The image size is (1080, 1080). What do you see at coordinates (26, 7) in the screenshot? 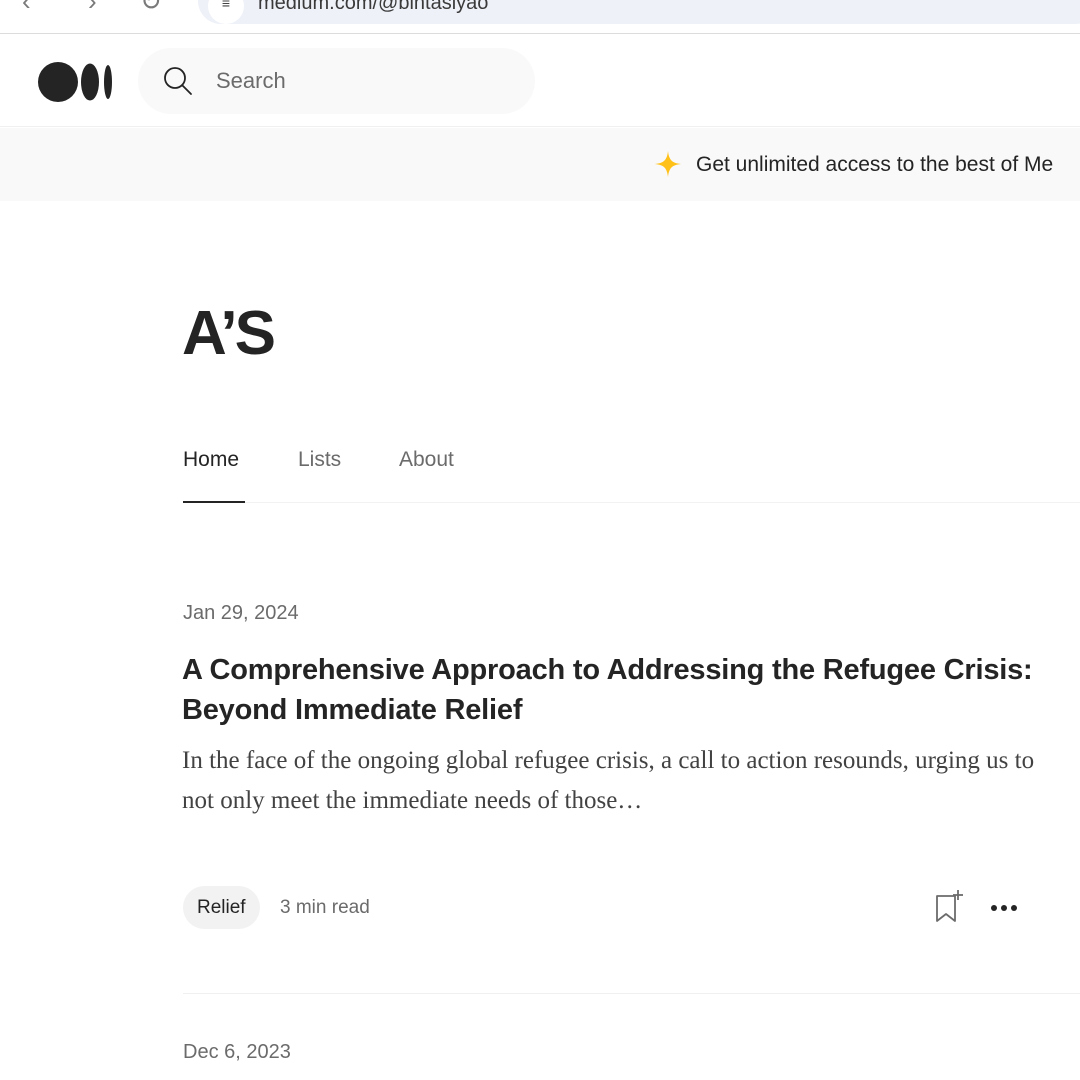
I see `back-arrow-icon: ‹` at bounding box center [26, 7].